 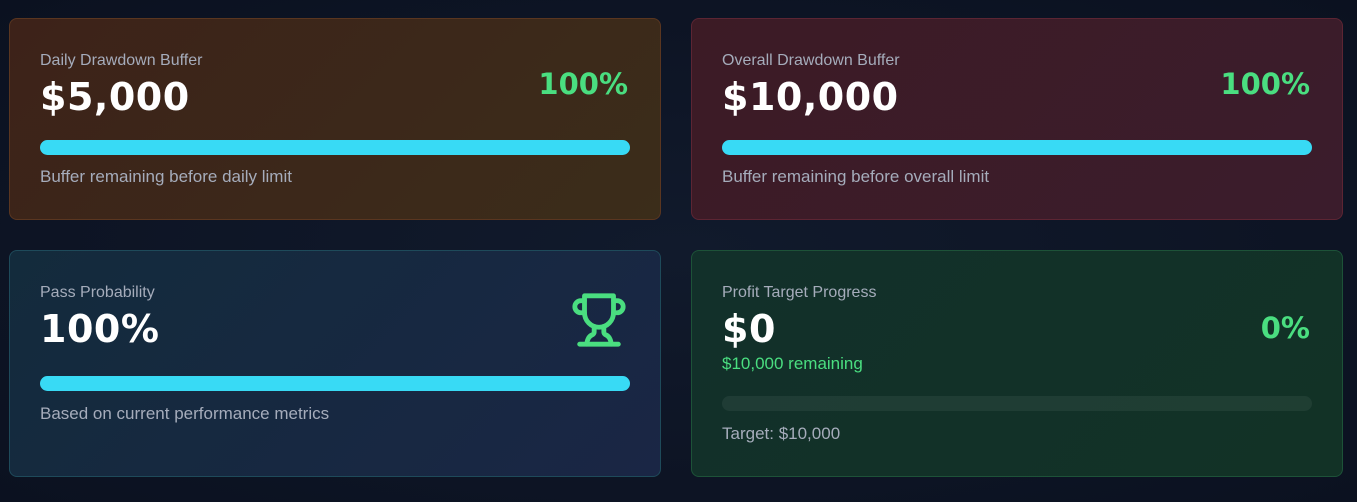 What do you see at coordinates (749, 329) in the screenshot?
I see `card-value: $0` at bounding box center [749, 329].